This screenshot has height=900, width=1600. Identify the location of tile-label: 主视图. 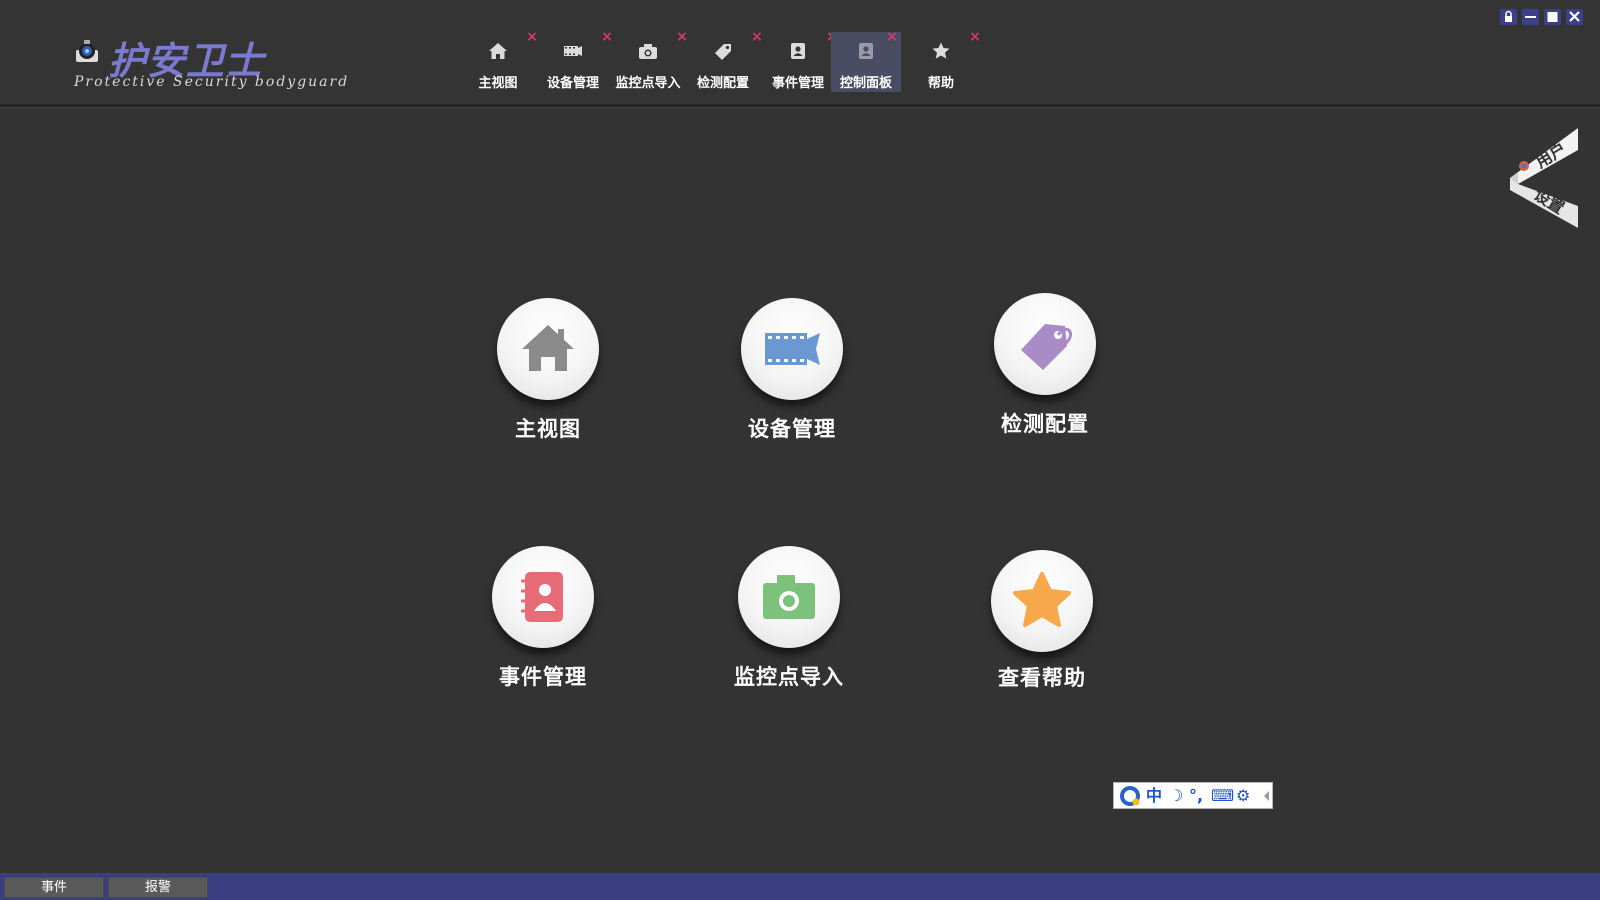
(548, 429).